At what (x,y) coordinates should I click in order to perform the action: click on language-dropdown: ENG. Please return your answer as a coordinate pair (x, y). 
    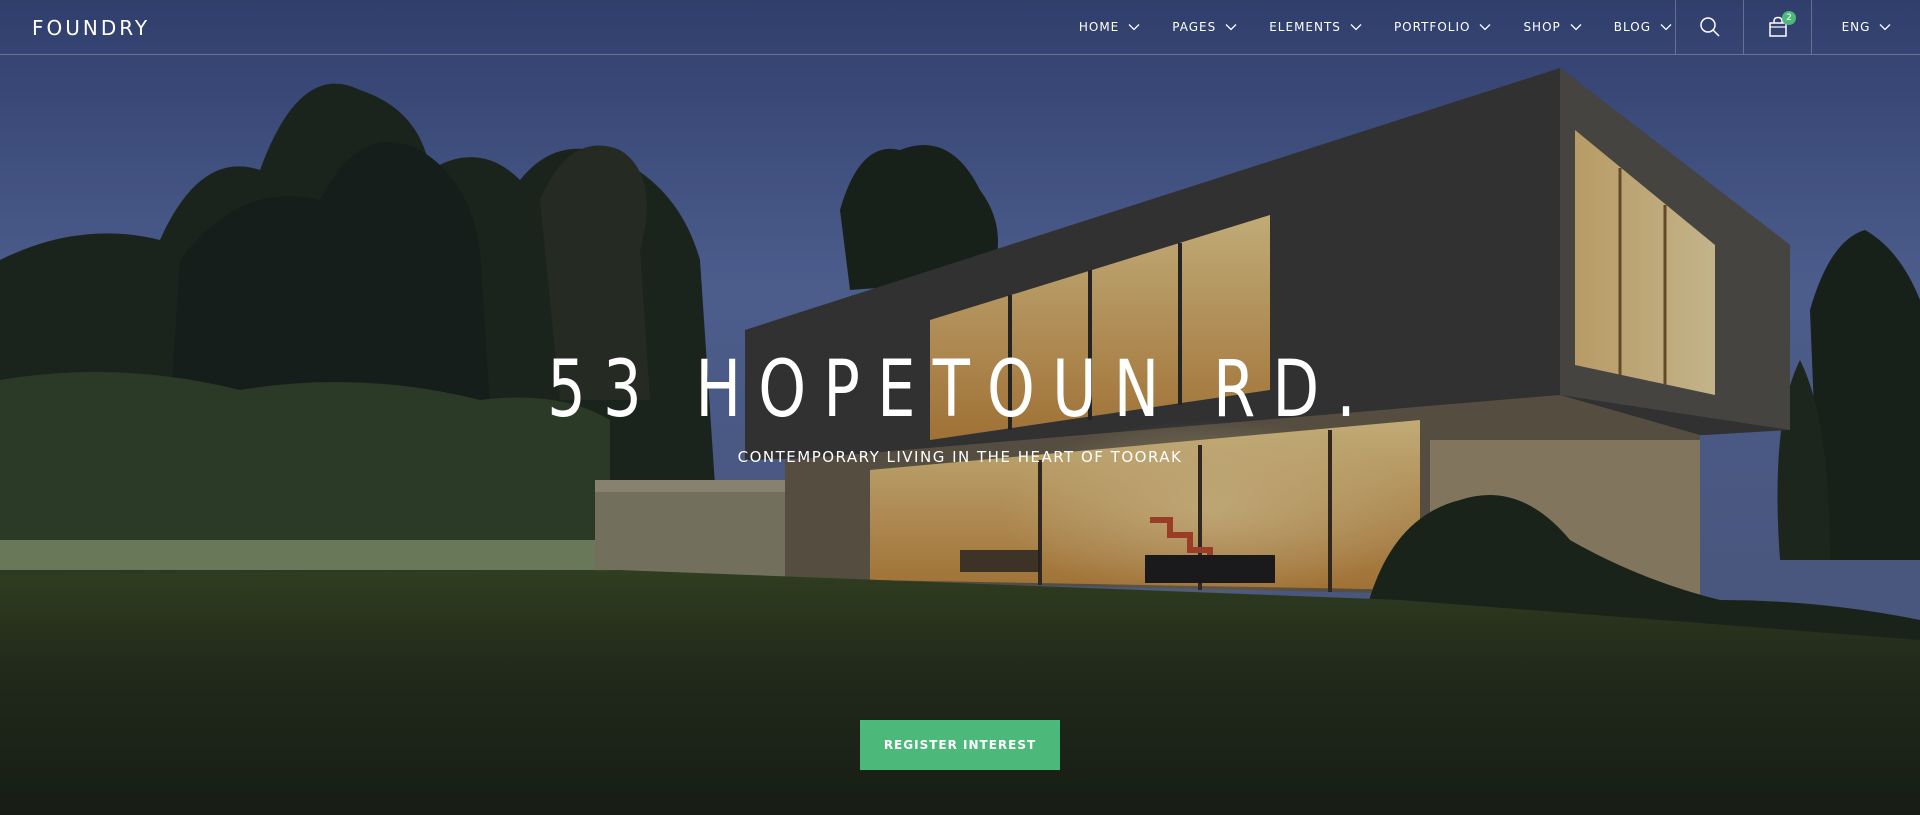
    Looking at the image, I should click on (1867, 27).